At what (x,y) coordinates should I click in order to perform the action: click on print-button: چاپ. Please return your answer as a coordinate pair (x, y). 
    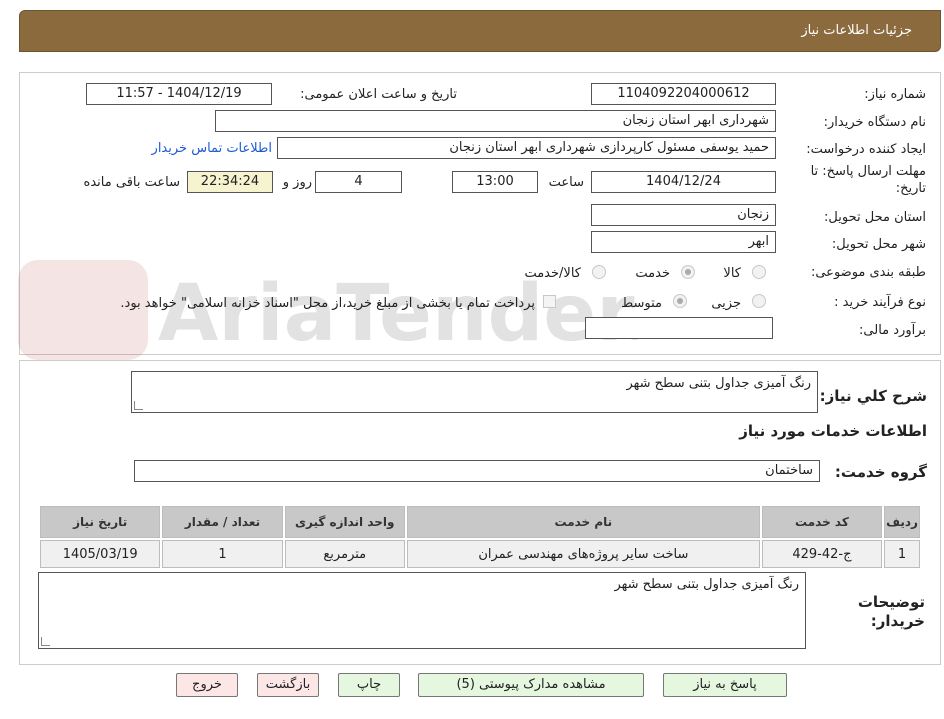
    Looking at the image, I should click on (369, 685).